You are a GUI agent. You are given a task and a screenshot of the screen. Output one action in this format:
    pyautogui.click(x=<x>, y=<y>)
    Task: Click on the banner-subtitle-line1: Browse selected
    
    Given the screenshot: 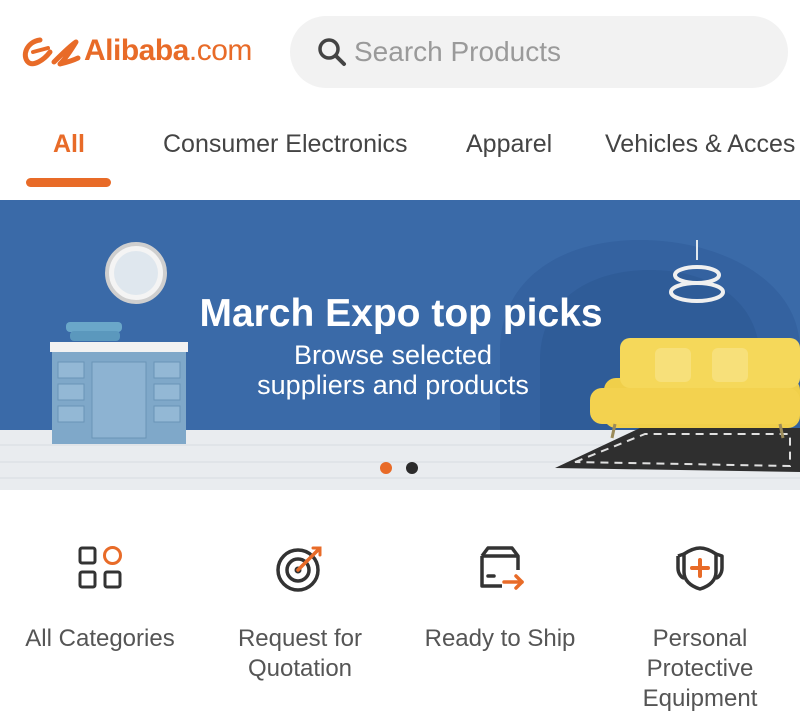 What is the action you would take?
    pyautogui.click(x=393, y=355)
    